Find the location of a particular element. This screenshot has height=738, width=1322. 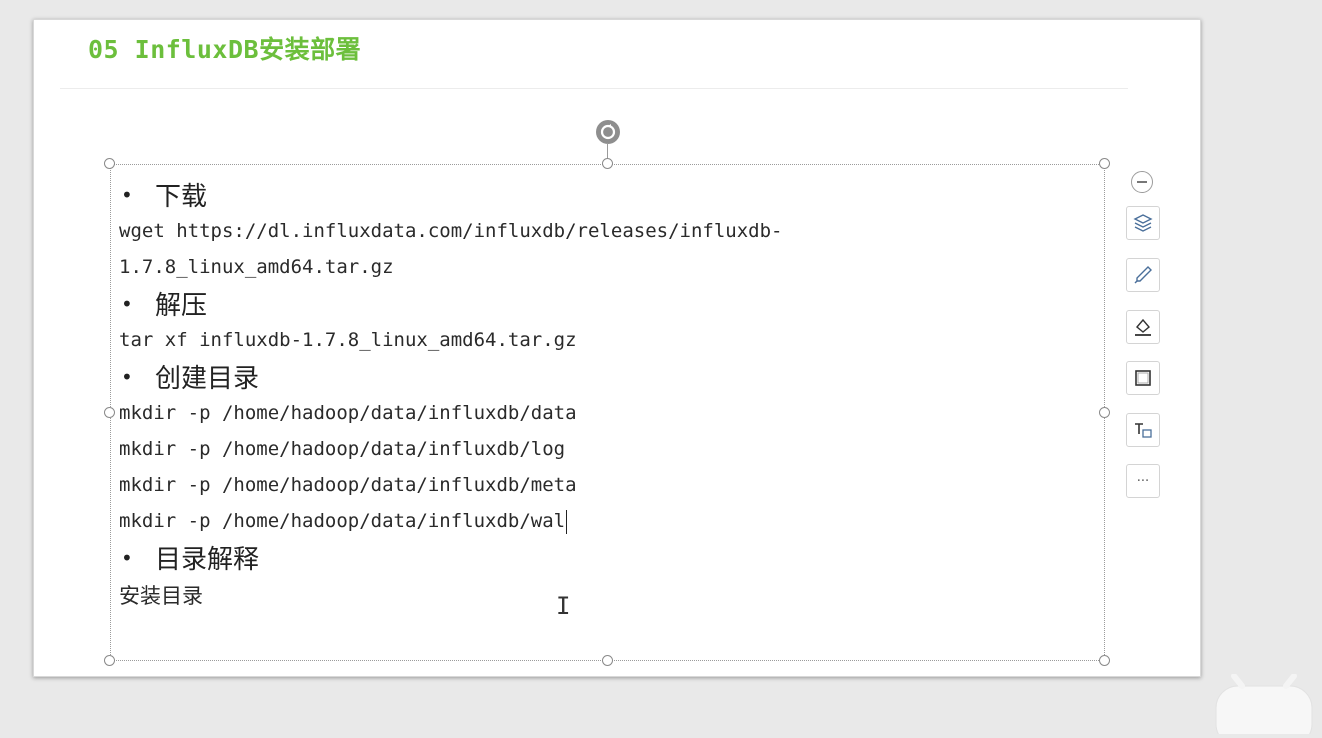

resize-handle-bottom-right is located at coordinates (1104, 660).